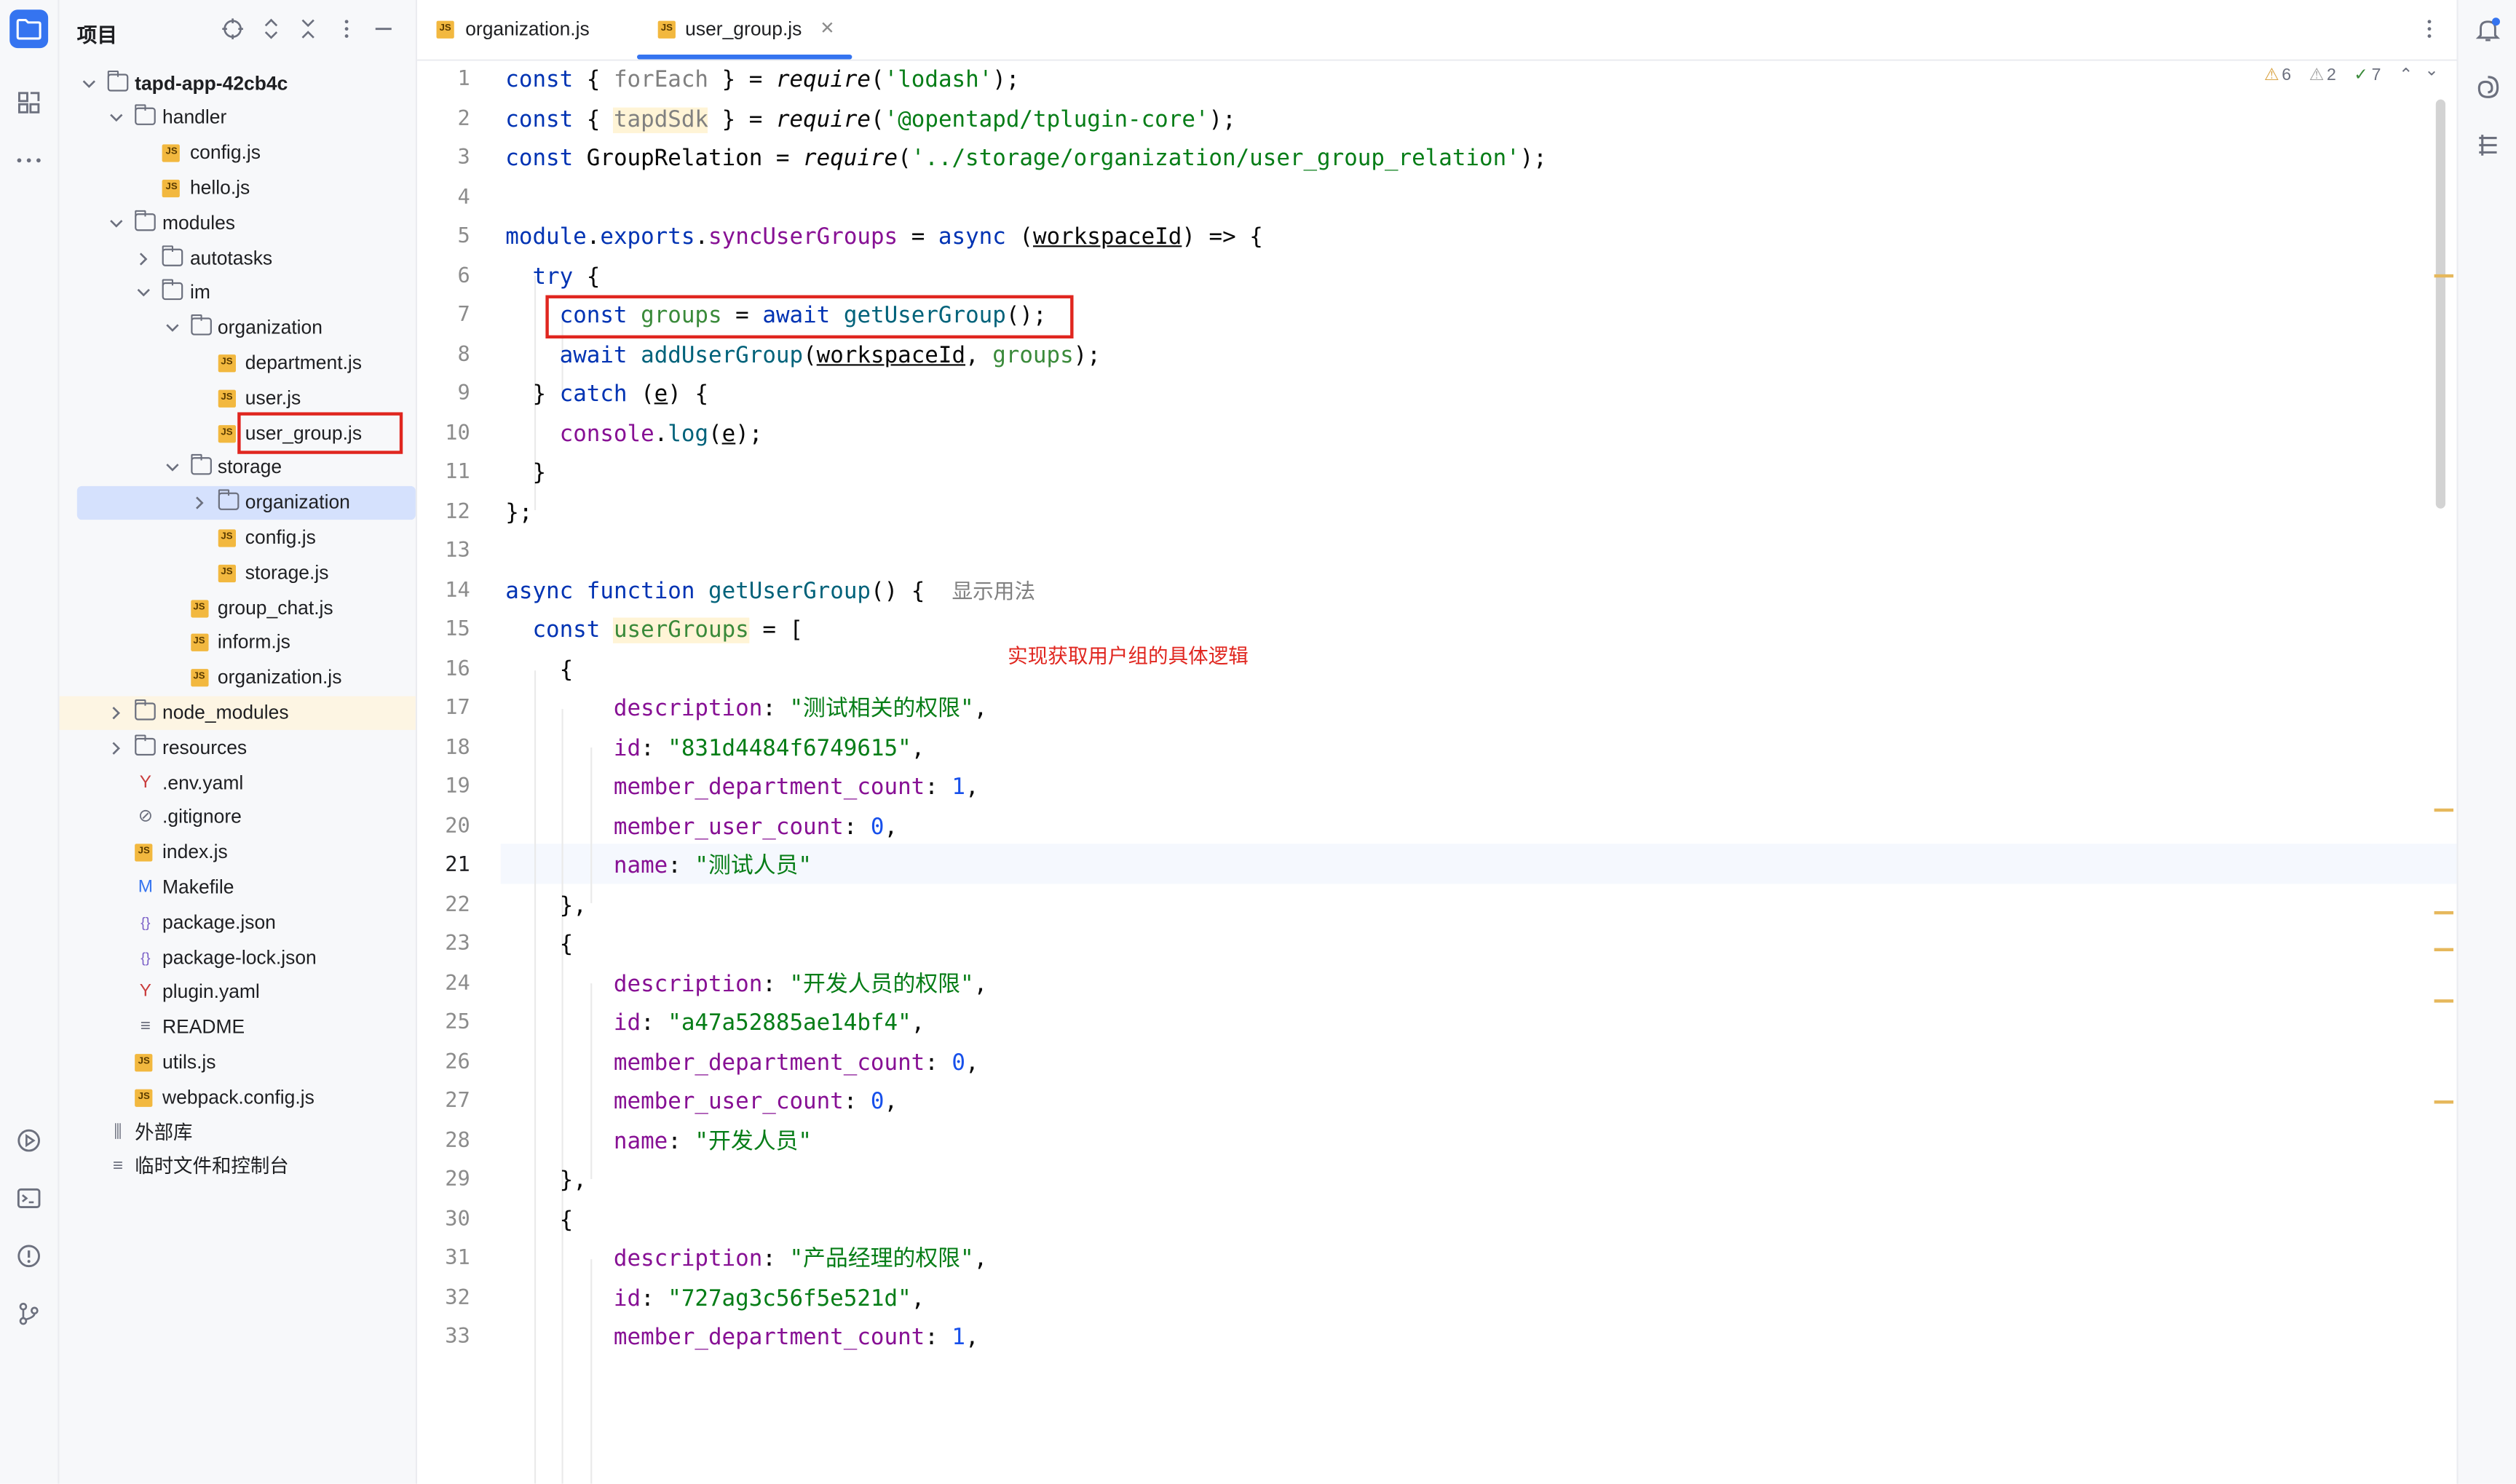 The height and width of the screenshot is (1484, 2516). I want to click on tree-item-package-lock-json: {} package-lock.json, so click(238, 958).